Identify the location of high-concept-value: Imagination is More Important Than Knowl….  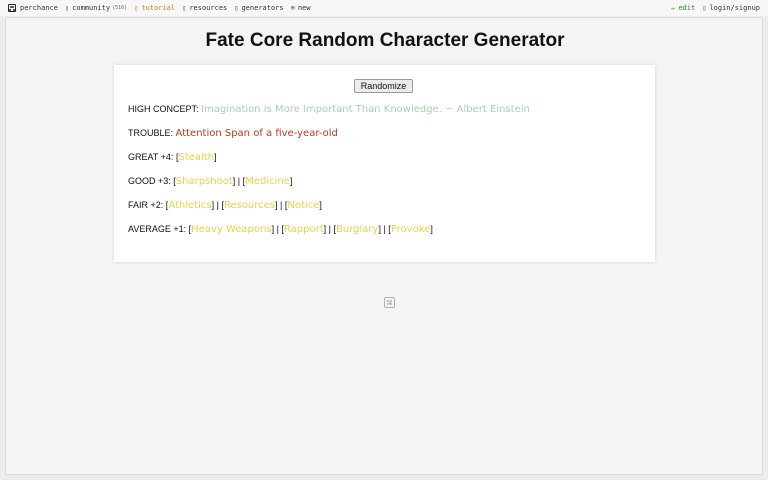
(365, 109).